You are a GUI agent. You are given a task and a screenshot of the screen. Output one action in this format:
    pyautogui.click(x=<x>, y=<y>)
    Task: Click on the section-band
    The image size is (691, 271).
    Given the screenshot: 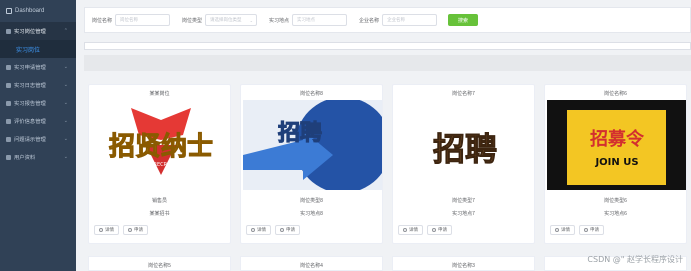 What is the action you would take?
    pyautogui.click(x=387, y=63)
    